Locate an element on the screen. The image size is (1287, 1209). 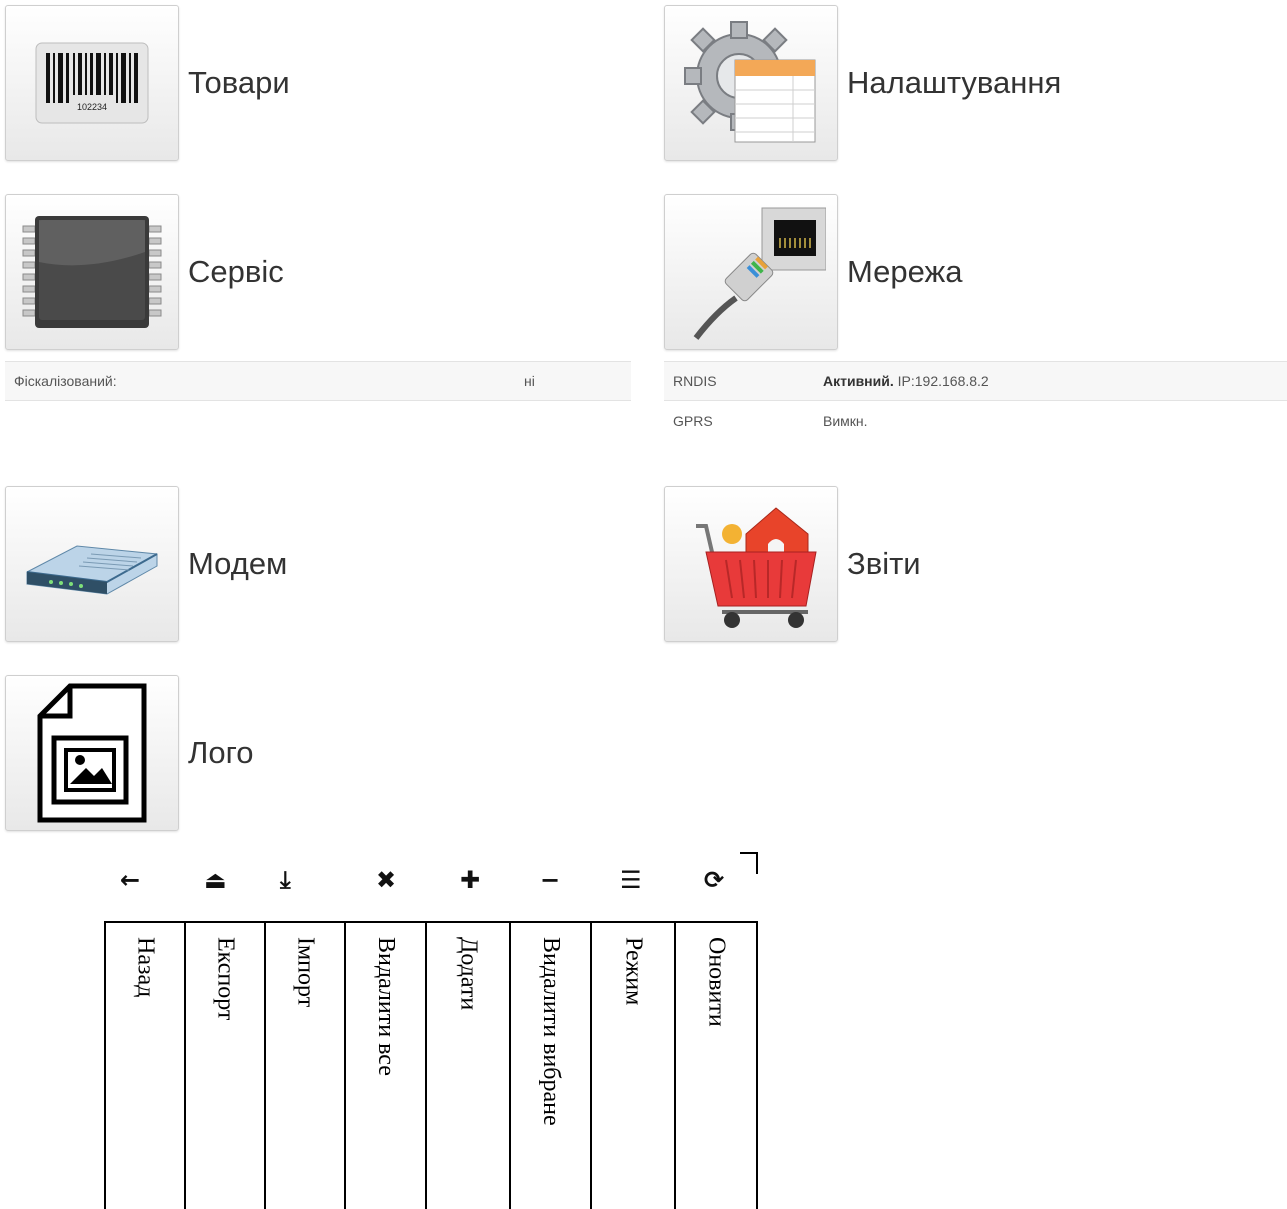
tile-logo: Лого is located at coordinates (129, 753).